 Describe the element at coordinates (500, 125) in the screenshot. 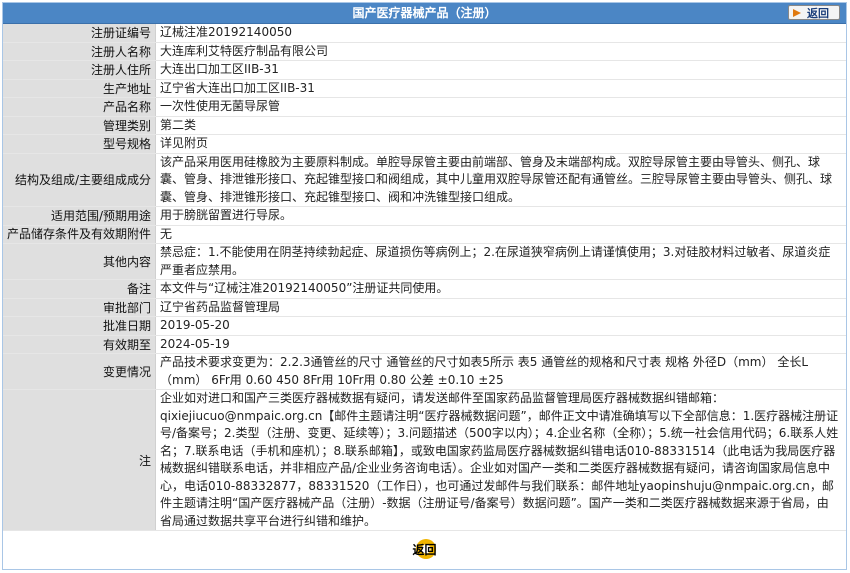

I see `field-value: 第二类` at that location.